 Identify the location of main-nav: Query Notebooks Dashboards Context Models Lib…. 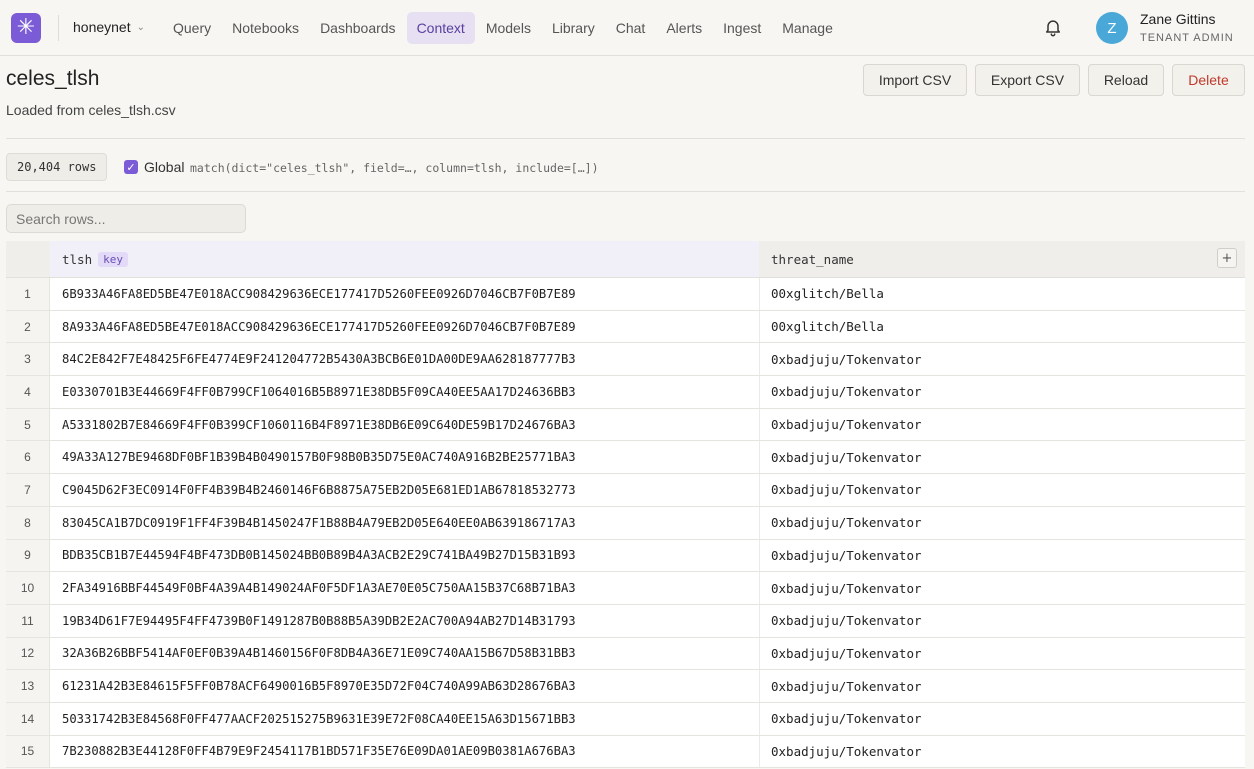
(503, 28).